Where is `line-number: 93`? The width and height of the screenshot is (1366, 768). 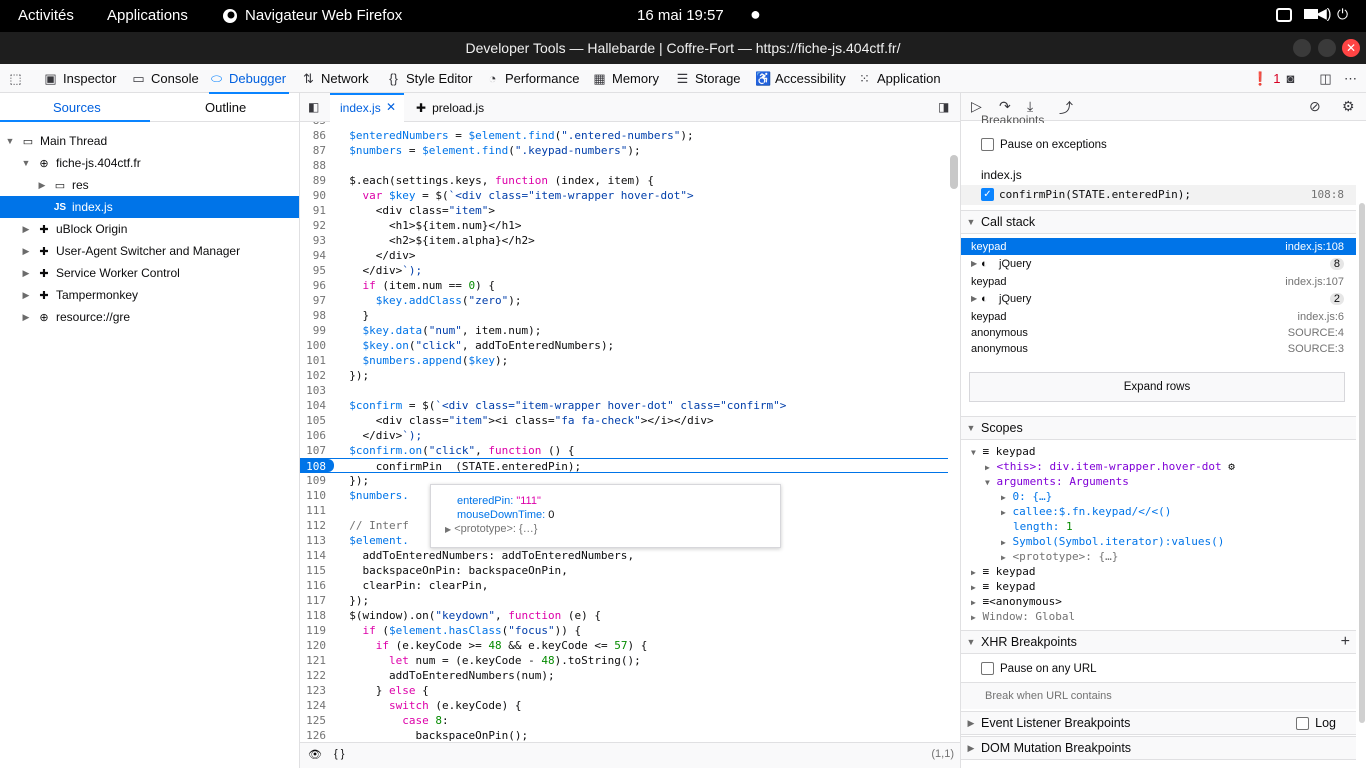 line-number: 93 is located at coordinates (313, 240).